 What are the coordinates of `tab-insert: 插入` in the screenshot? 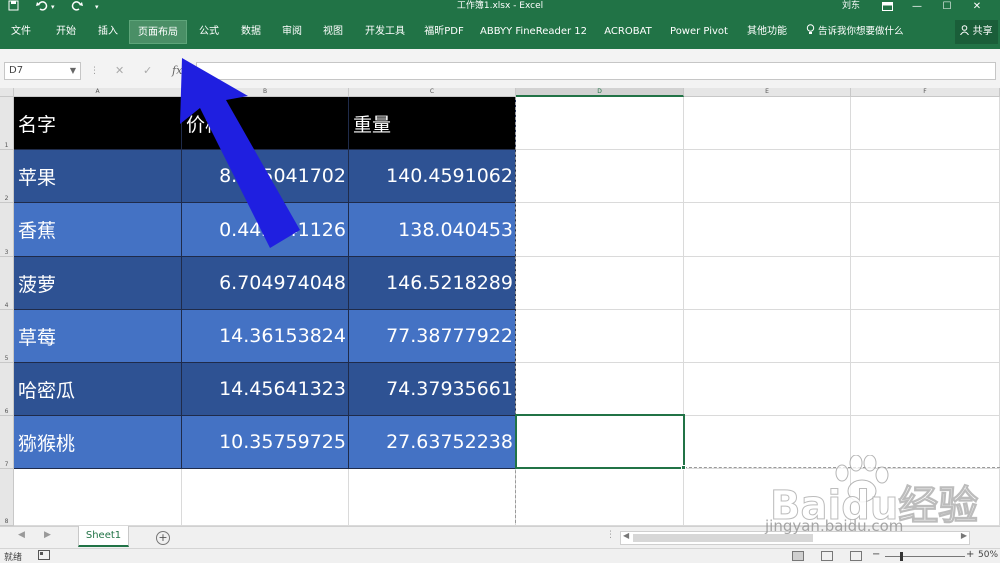 It's located at (108, 32).